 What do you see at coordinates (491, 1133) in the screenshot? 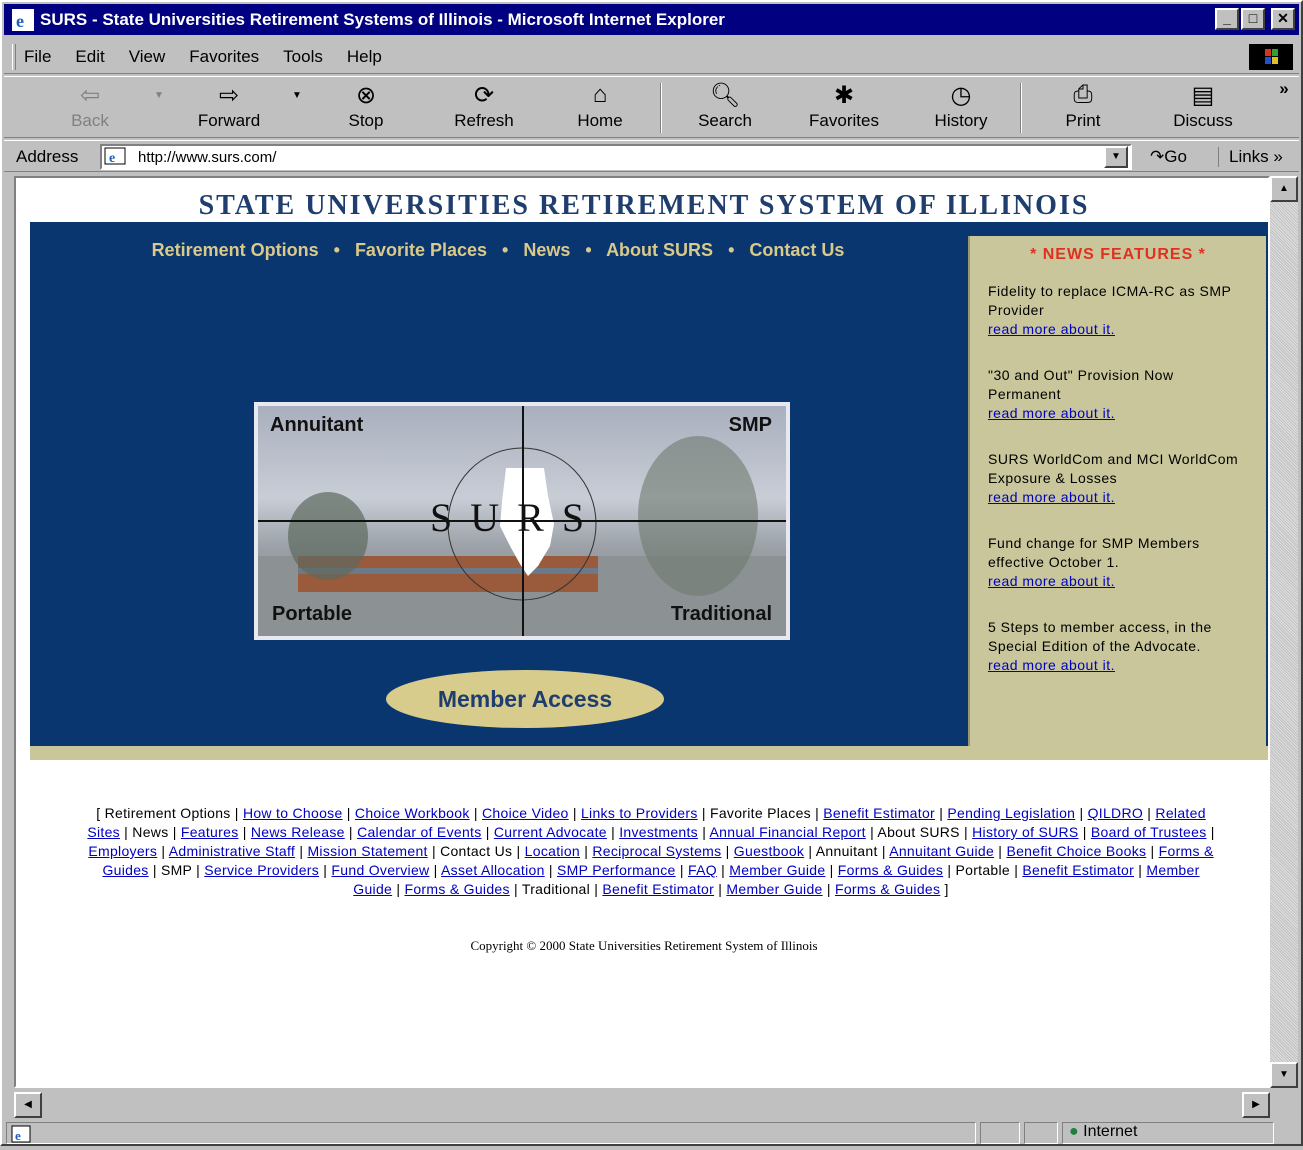
I see `status-text-cell: e` at bounding box center [491, 1133].